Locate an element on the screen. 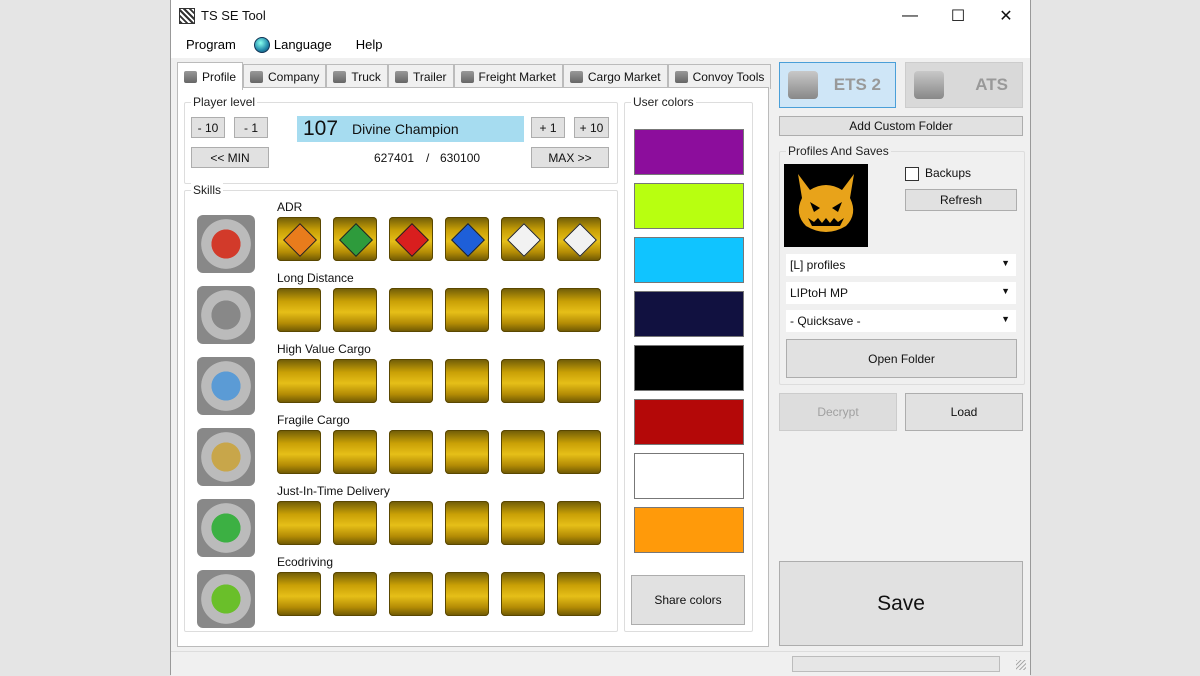 The height and width of the screenshot is (676, 1200). window-title: TS SE Tool is located at coordinates (233, 15).